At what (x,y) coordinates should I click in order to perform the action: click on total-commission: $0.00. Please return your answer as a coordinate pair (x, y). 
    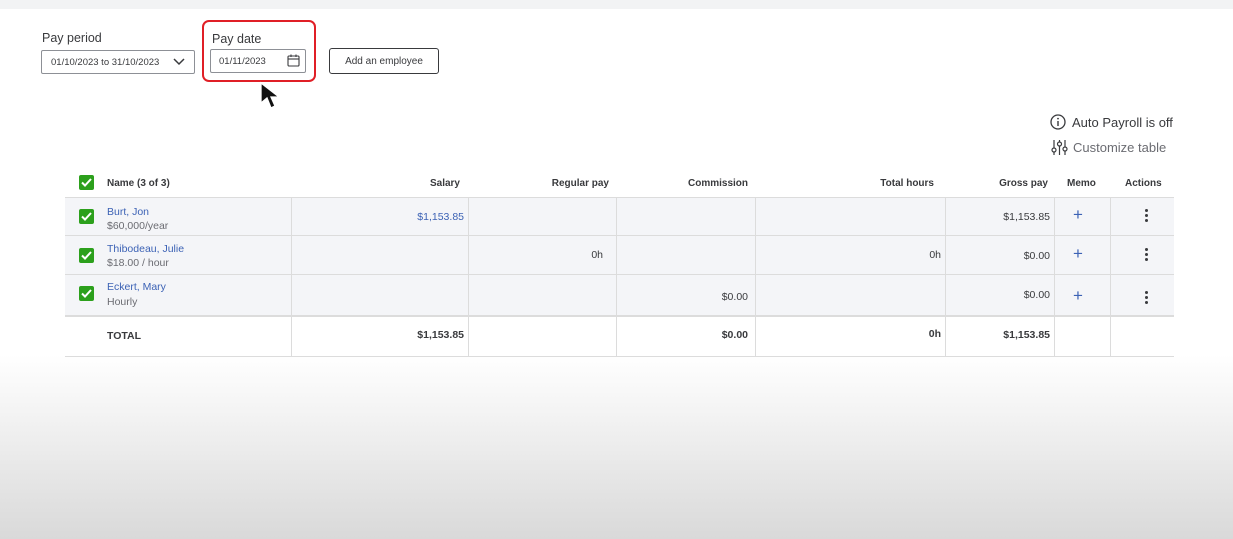
    Looking at the image, I should click on (734, 335).